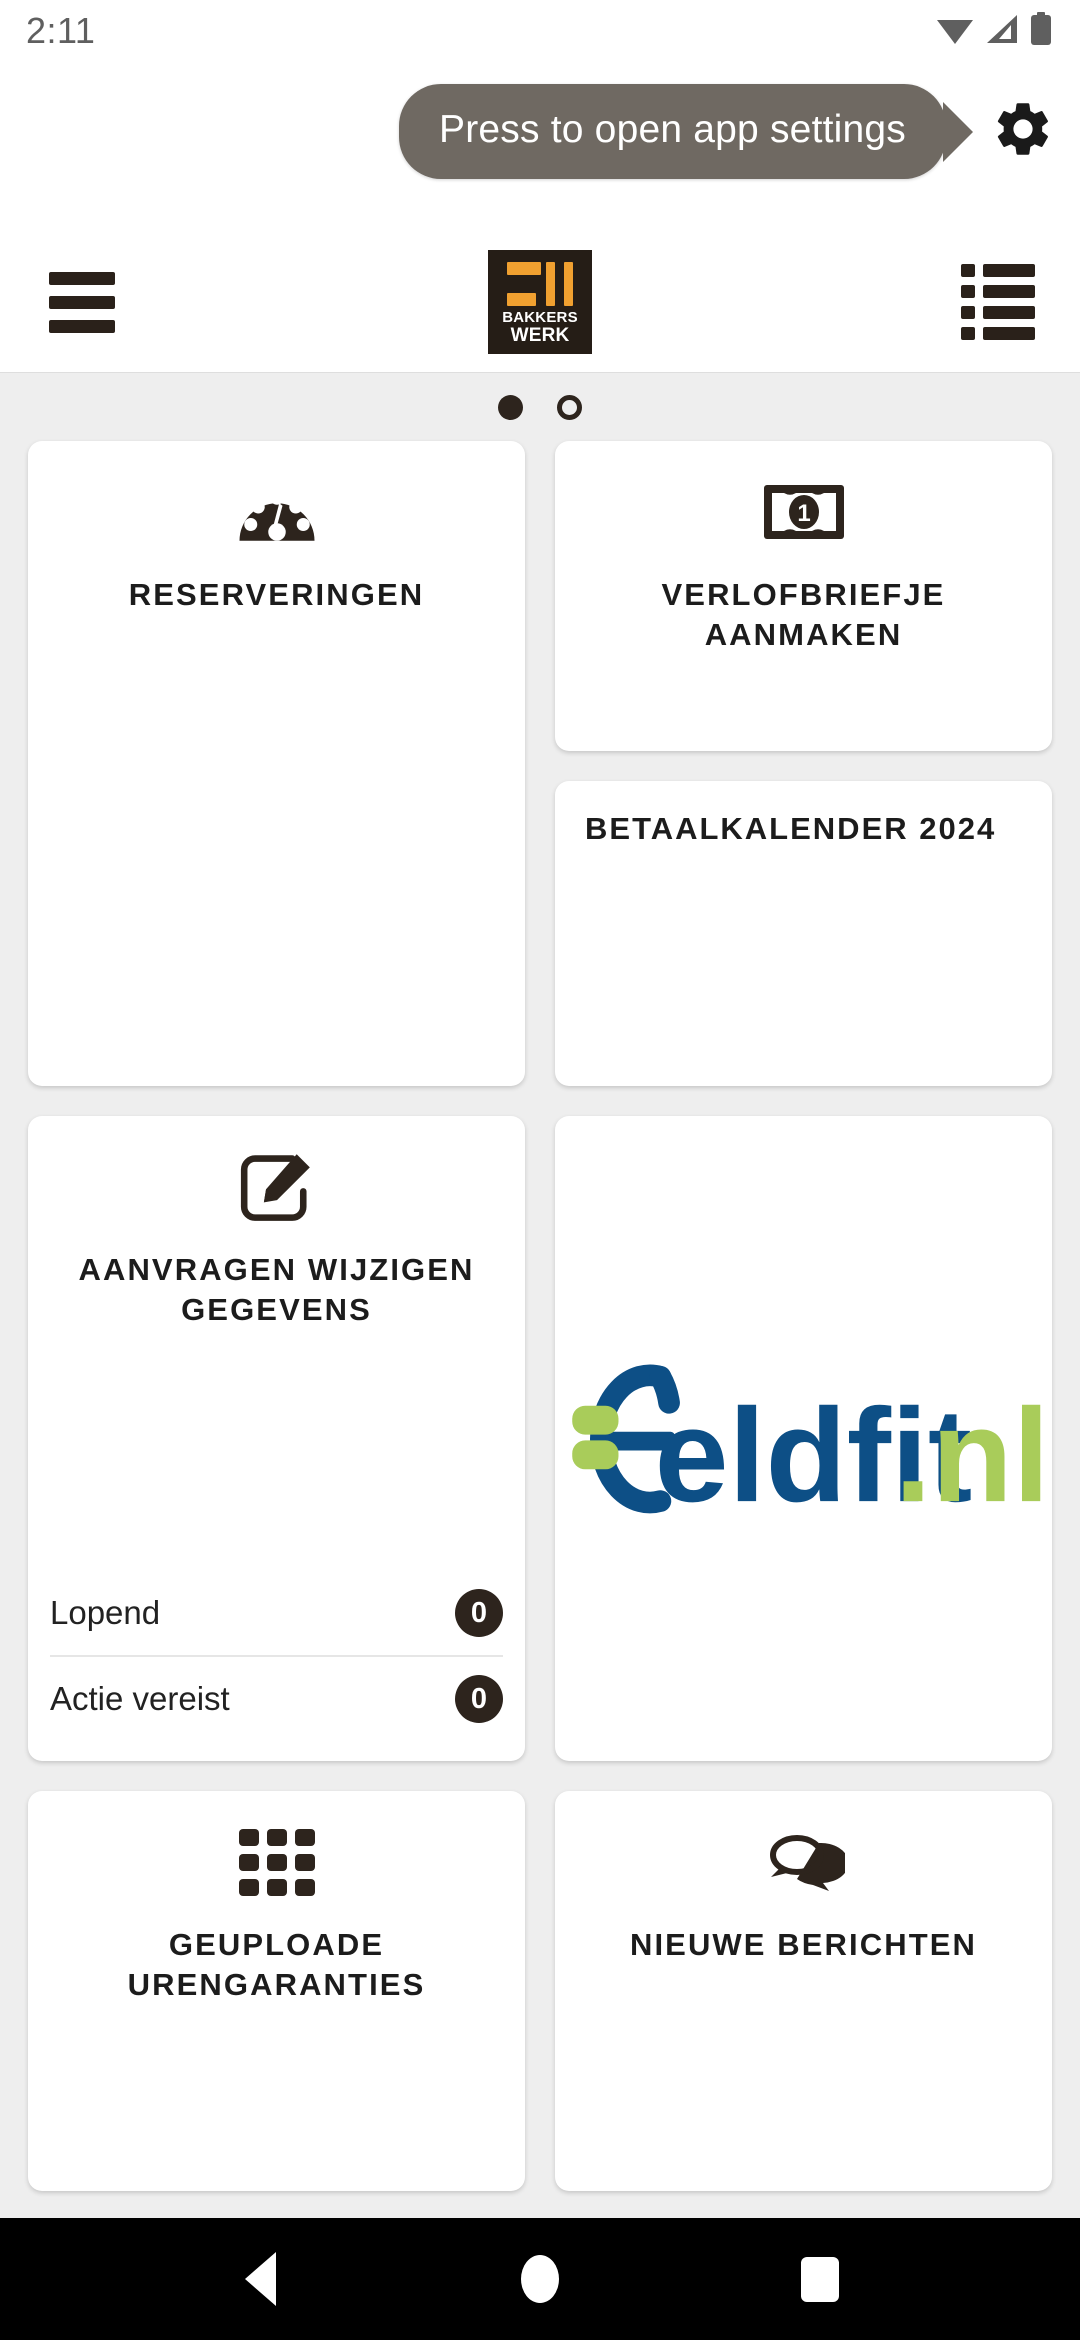  Describe the element at coordinates (807, 1447) in the screenshot. I see `geldfit-logo-art: eldfit .nl` at that location.